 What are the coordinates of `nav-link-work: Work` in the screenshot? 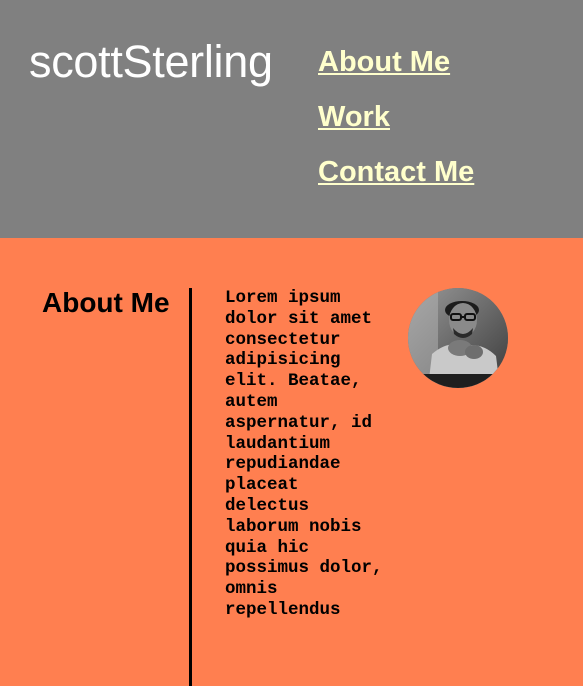 It's located at (354, 117).